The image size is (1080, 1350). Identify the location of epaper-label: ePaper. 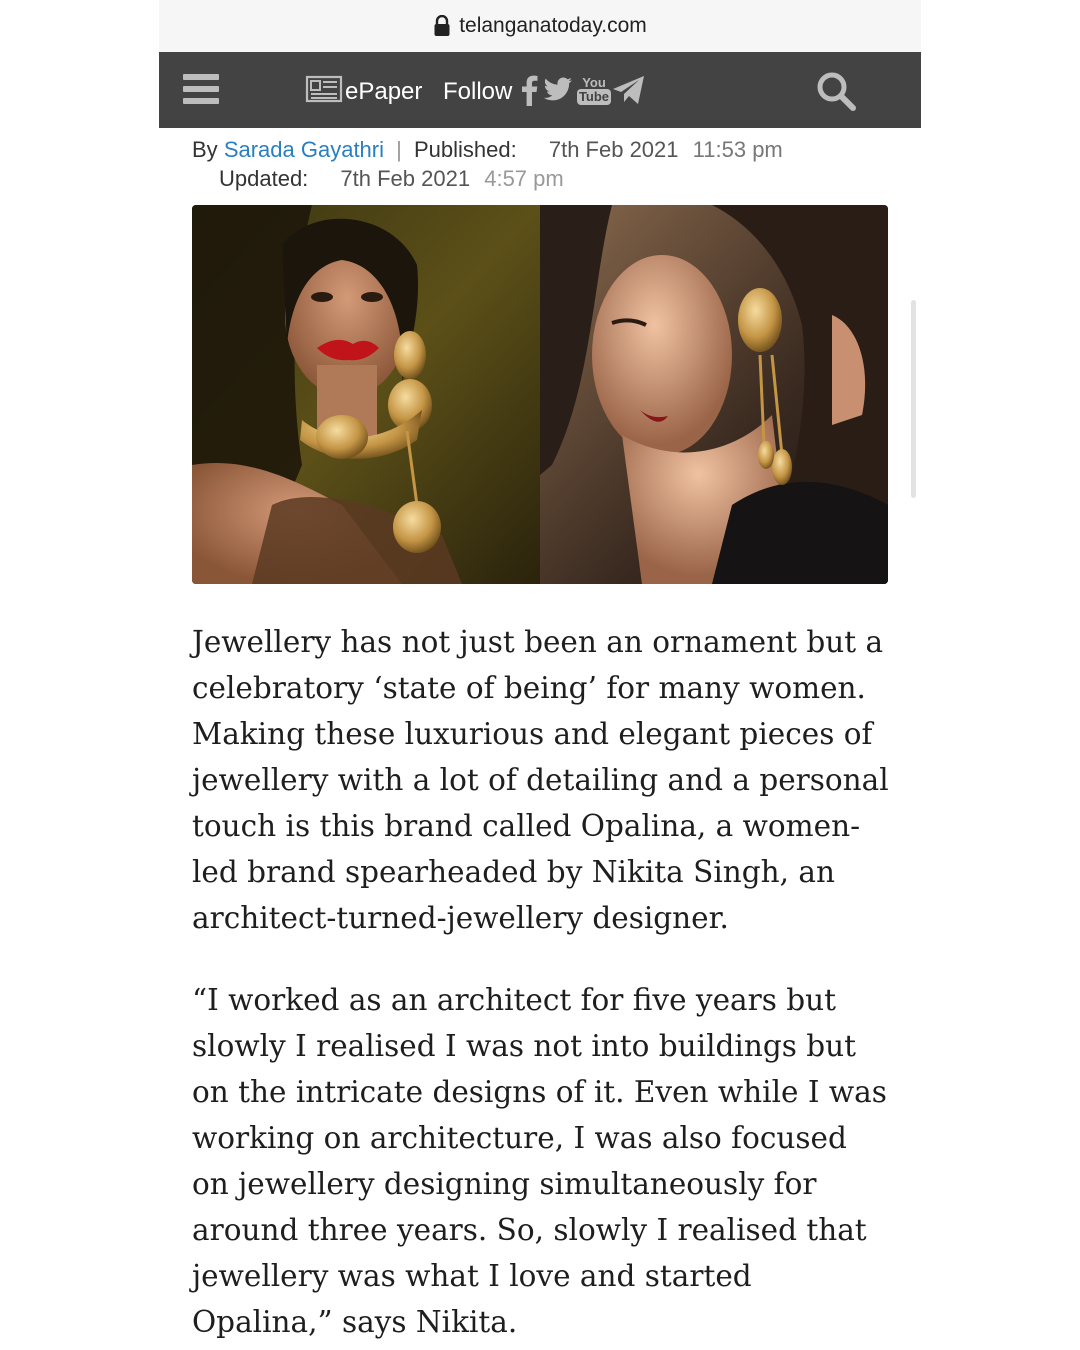
(384, 91).